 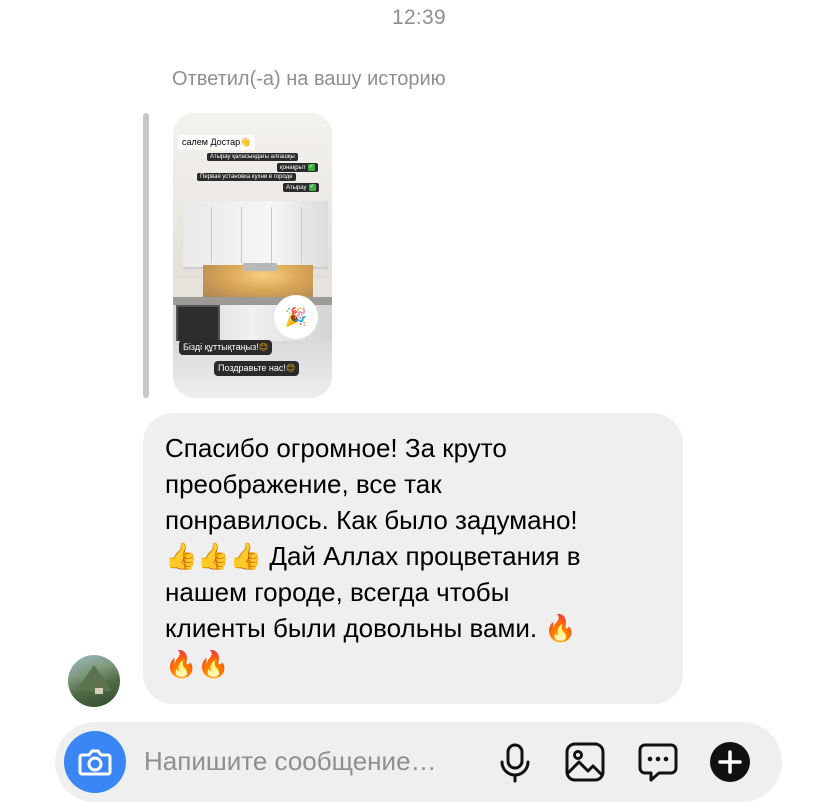 I want to click on story-tag-1: Атырау қаласындағы алғашқы, so click(x=252, y=157).